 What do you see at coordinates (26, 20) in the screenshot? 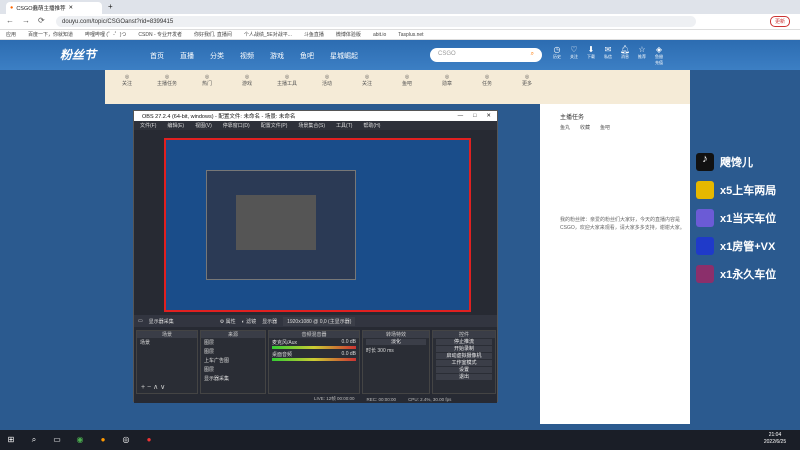
I see `forward-icon: →` at bounding box center [26, 20].